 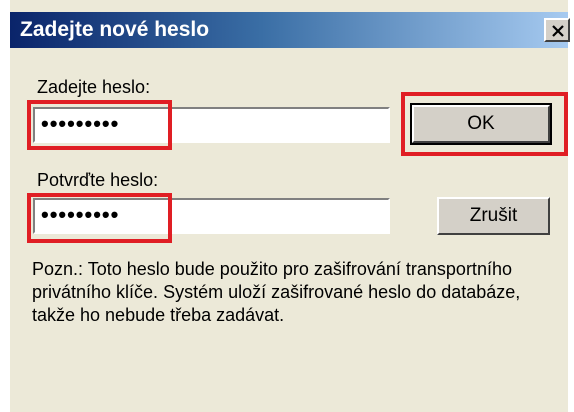 I want to click on confirm-label: Potvrďte heslo:, so click(x=98, y=180).